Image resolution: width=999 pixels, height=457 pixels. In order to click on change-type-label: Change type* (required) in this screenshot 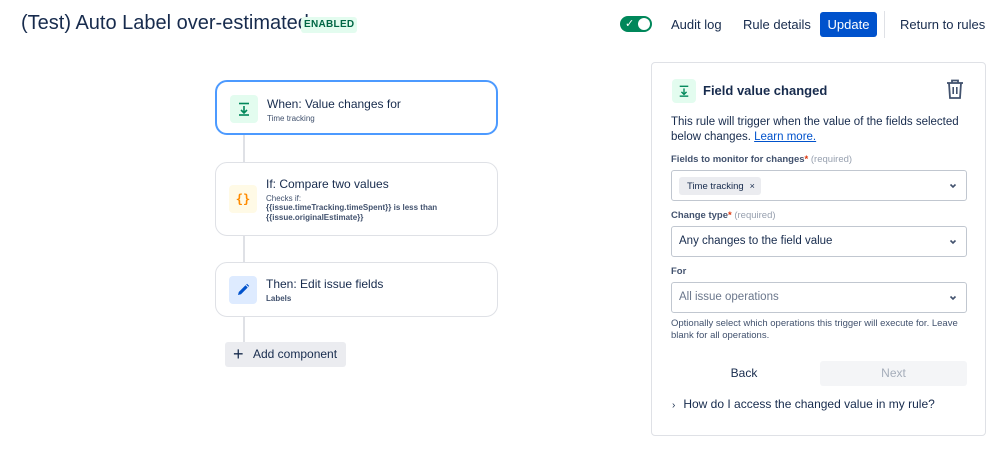, I will do `click(723, 215)`.